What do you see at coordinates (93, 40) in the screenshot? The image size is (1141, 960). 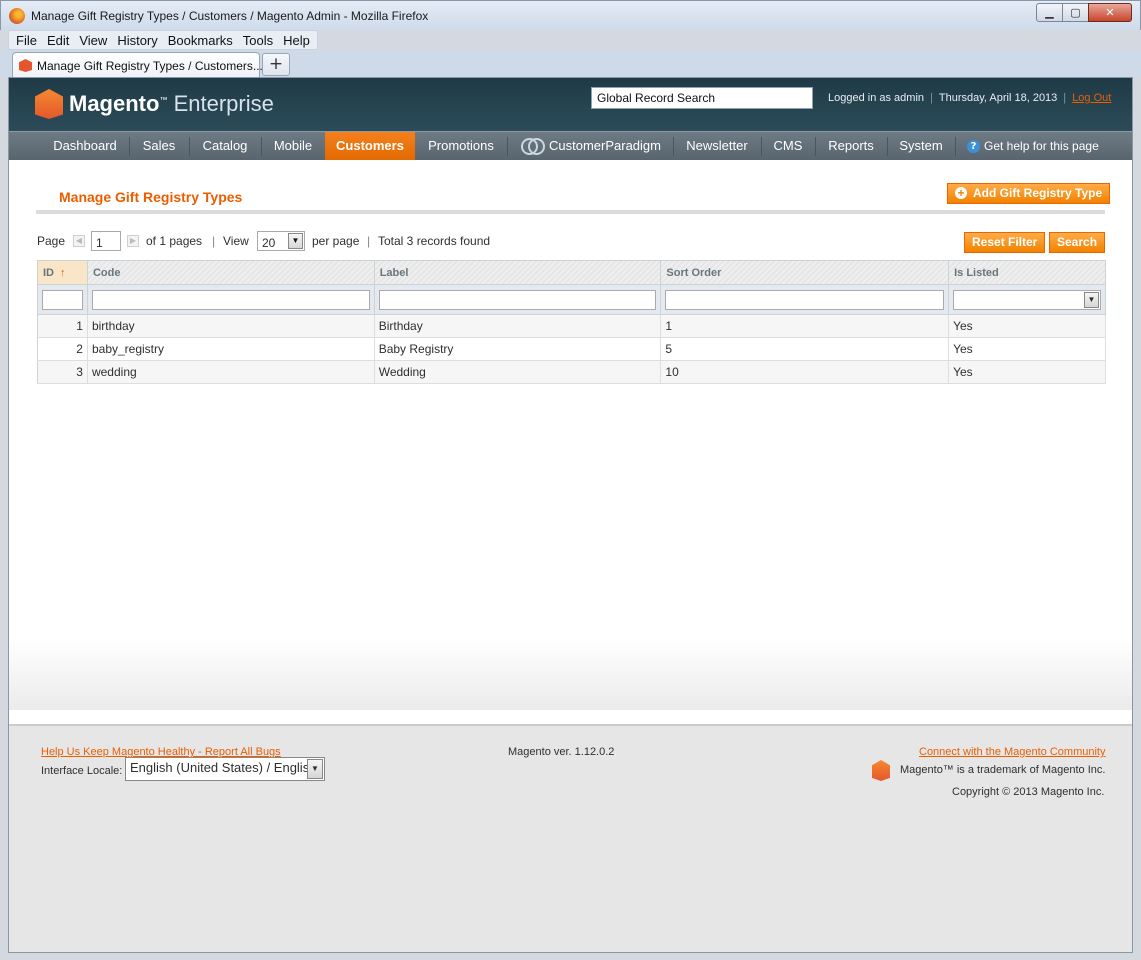 I see `menu-view: View` at bounding box center [93, 40].